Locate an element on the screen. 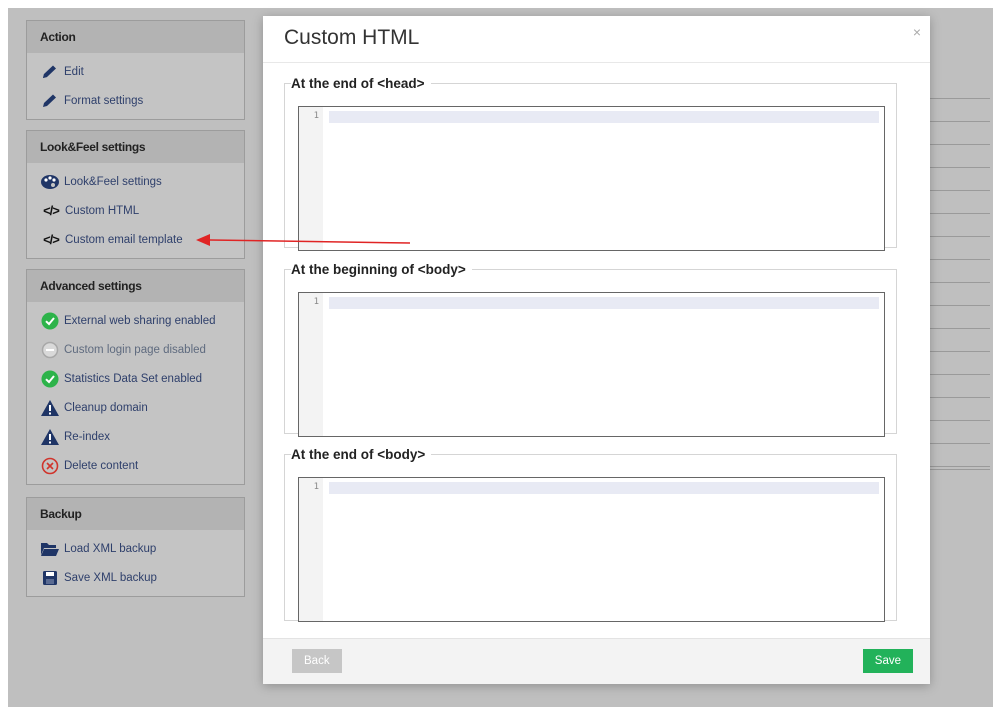  action-panel: Action Edit Format settings is located at coordinates (135, 70).